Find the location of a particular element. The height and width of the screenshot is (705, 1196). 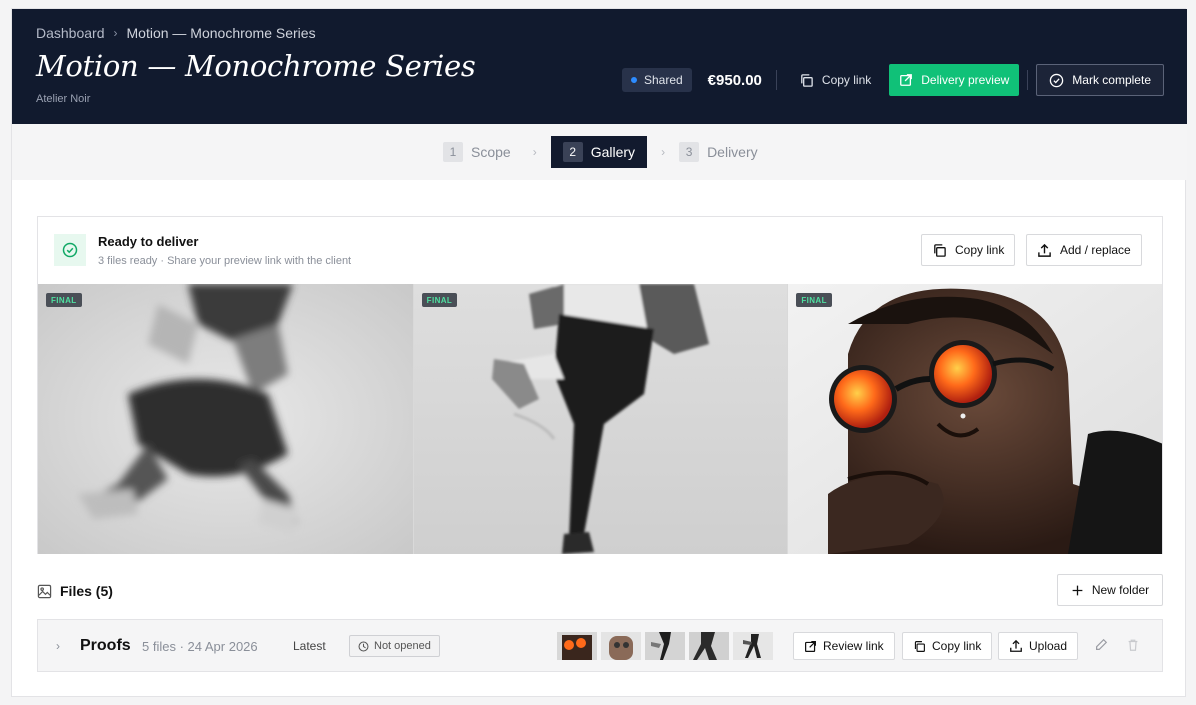

upload-label: Upload is located at coordinates (1048, 646).